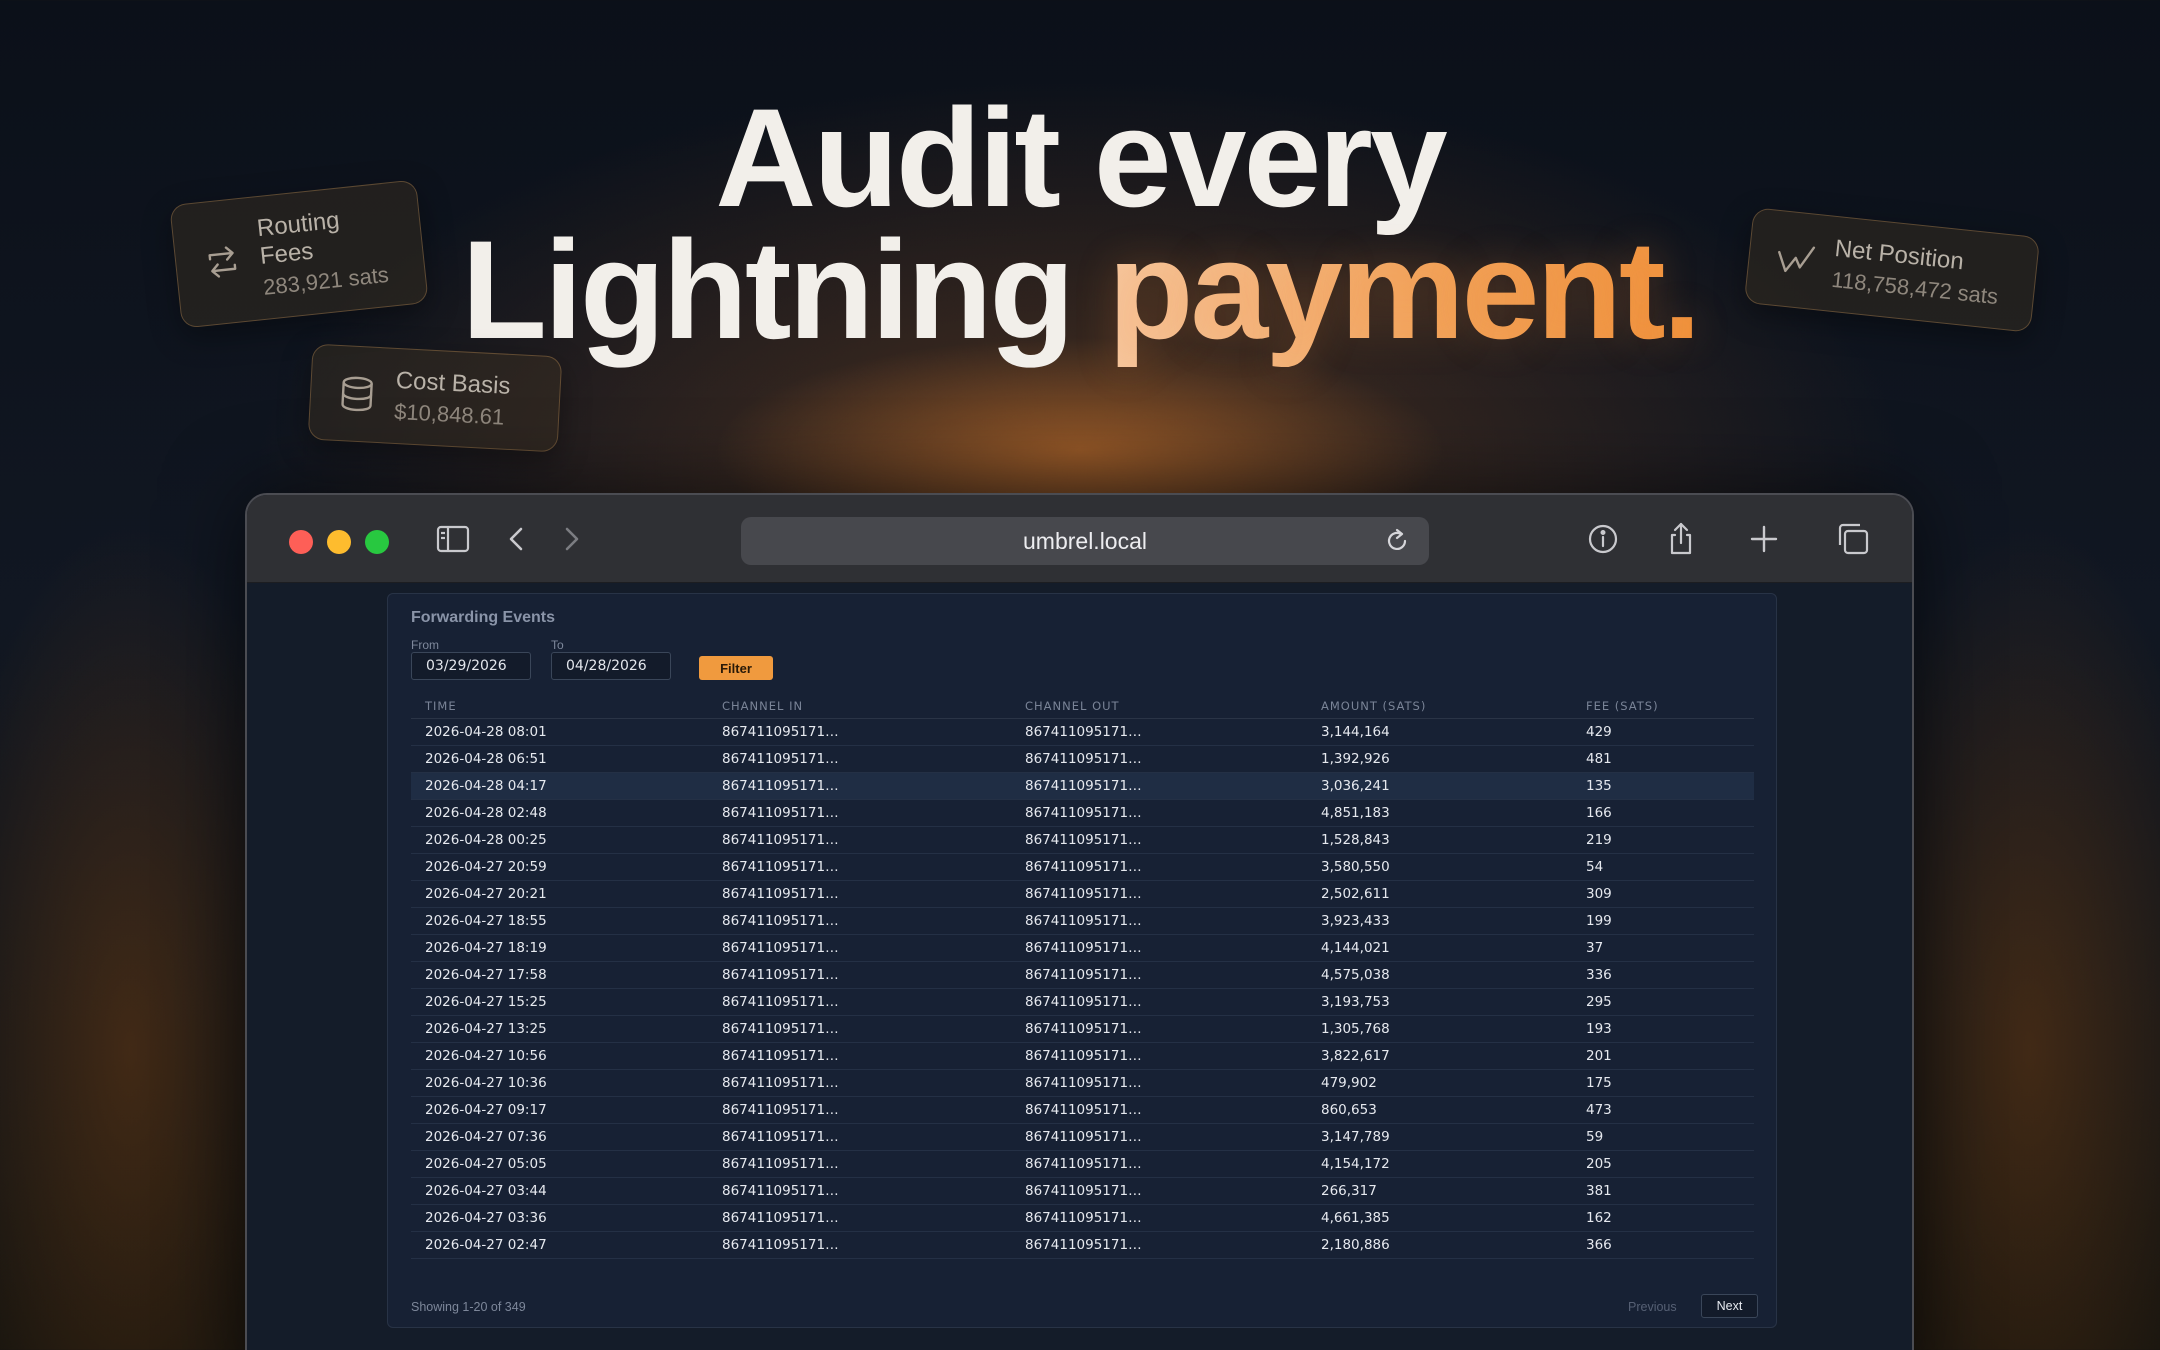 This screenshot has height=1350, width=2160. What do you see at coordinates (1652, 1307) in the screenshot?
I see `previous-page-button: Previous` at bounding box center [1652, 1307].